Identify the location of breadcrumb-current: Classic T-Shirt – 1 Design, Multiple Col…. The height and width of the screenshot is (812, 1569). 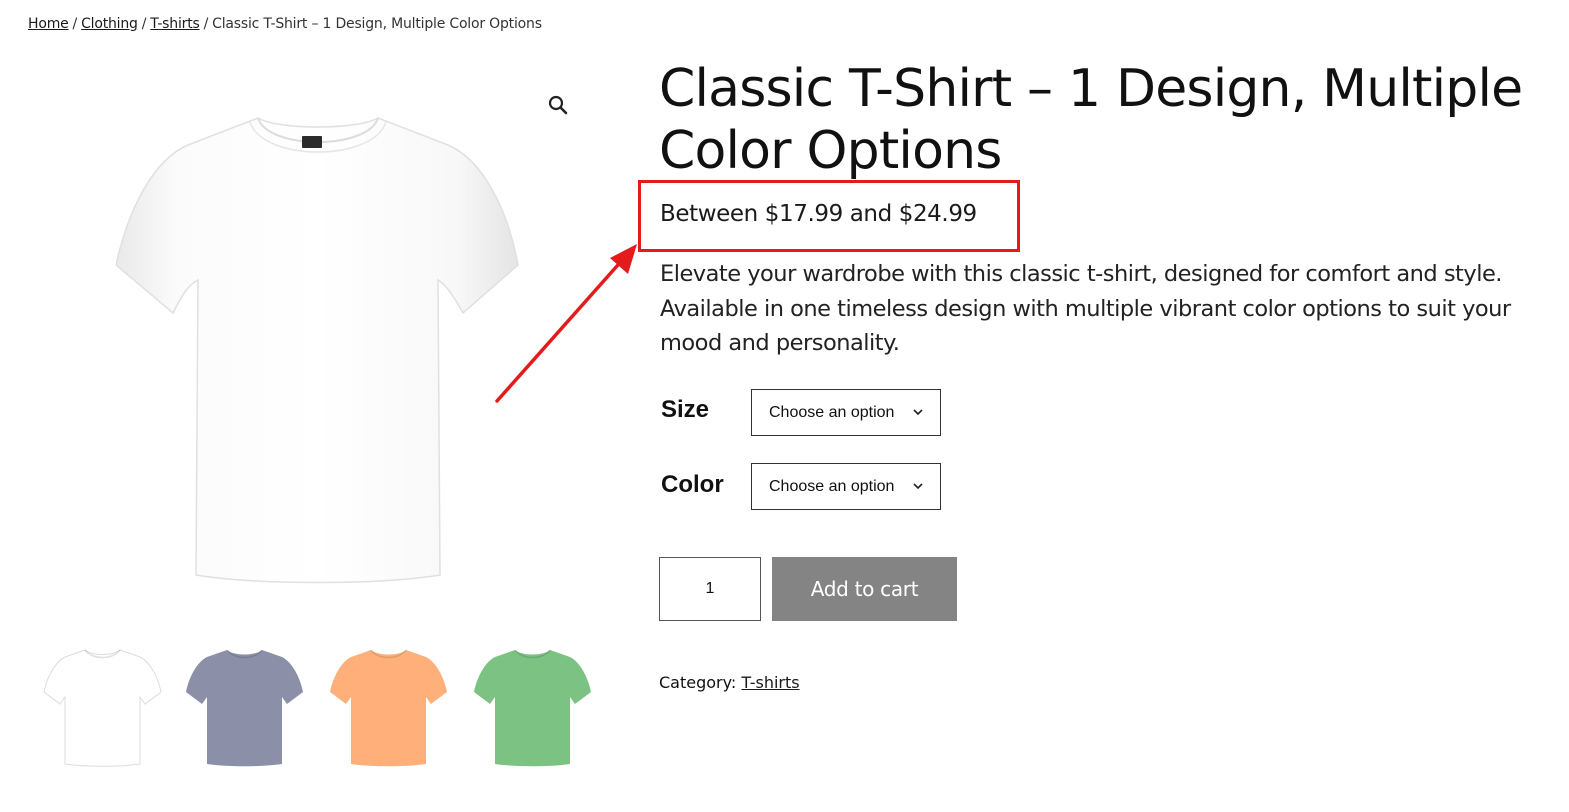
(377, 24).